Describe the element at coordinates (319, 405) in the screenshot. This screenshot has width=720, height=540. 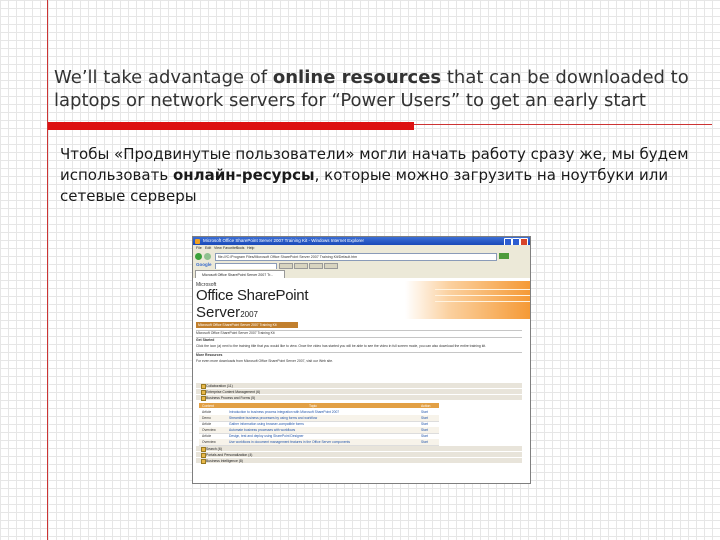
I see `table-header: Content Topic Action` at that location.